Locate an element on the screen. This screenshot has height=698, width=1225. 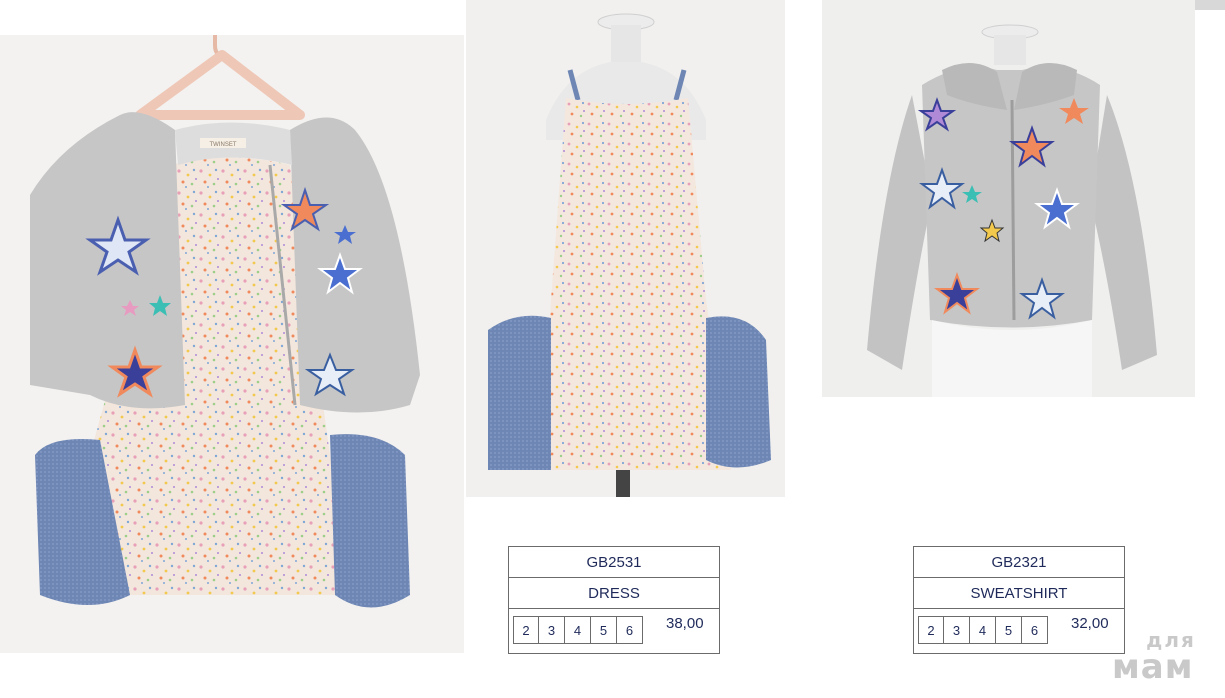
product-code: GB2321 is located at coordinates (1019, 562).